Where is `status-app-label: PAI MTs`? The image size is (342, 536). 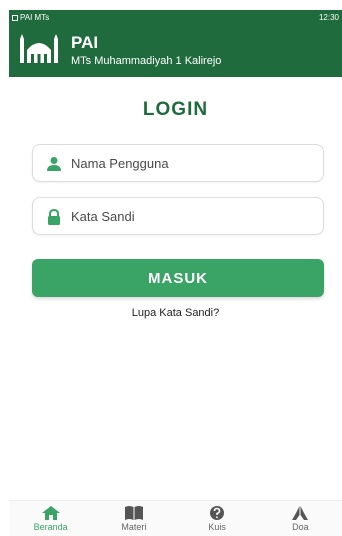
status-app-label: PAI MTs is located at coordinates (30, 18).